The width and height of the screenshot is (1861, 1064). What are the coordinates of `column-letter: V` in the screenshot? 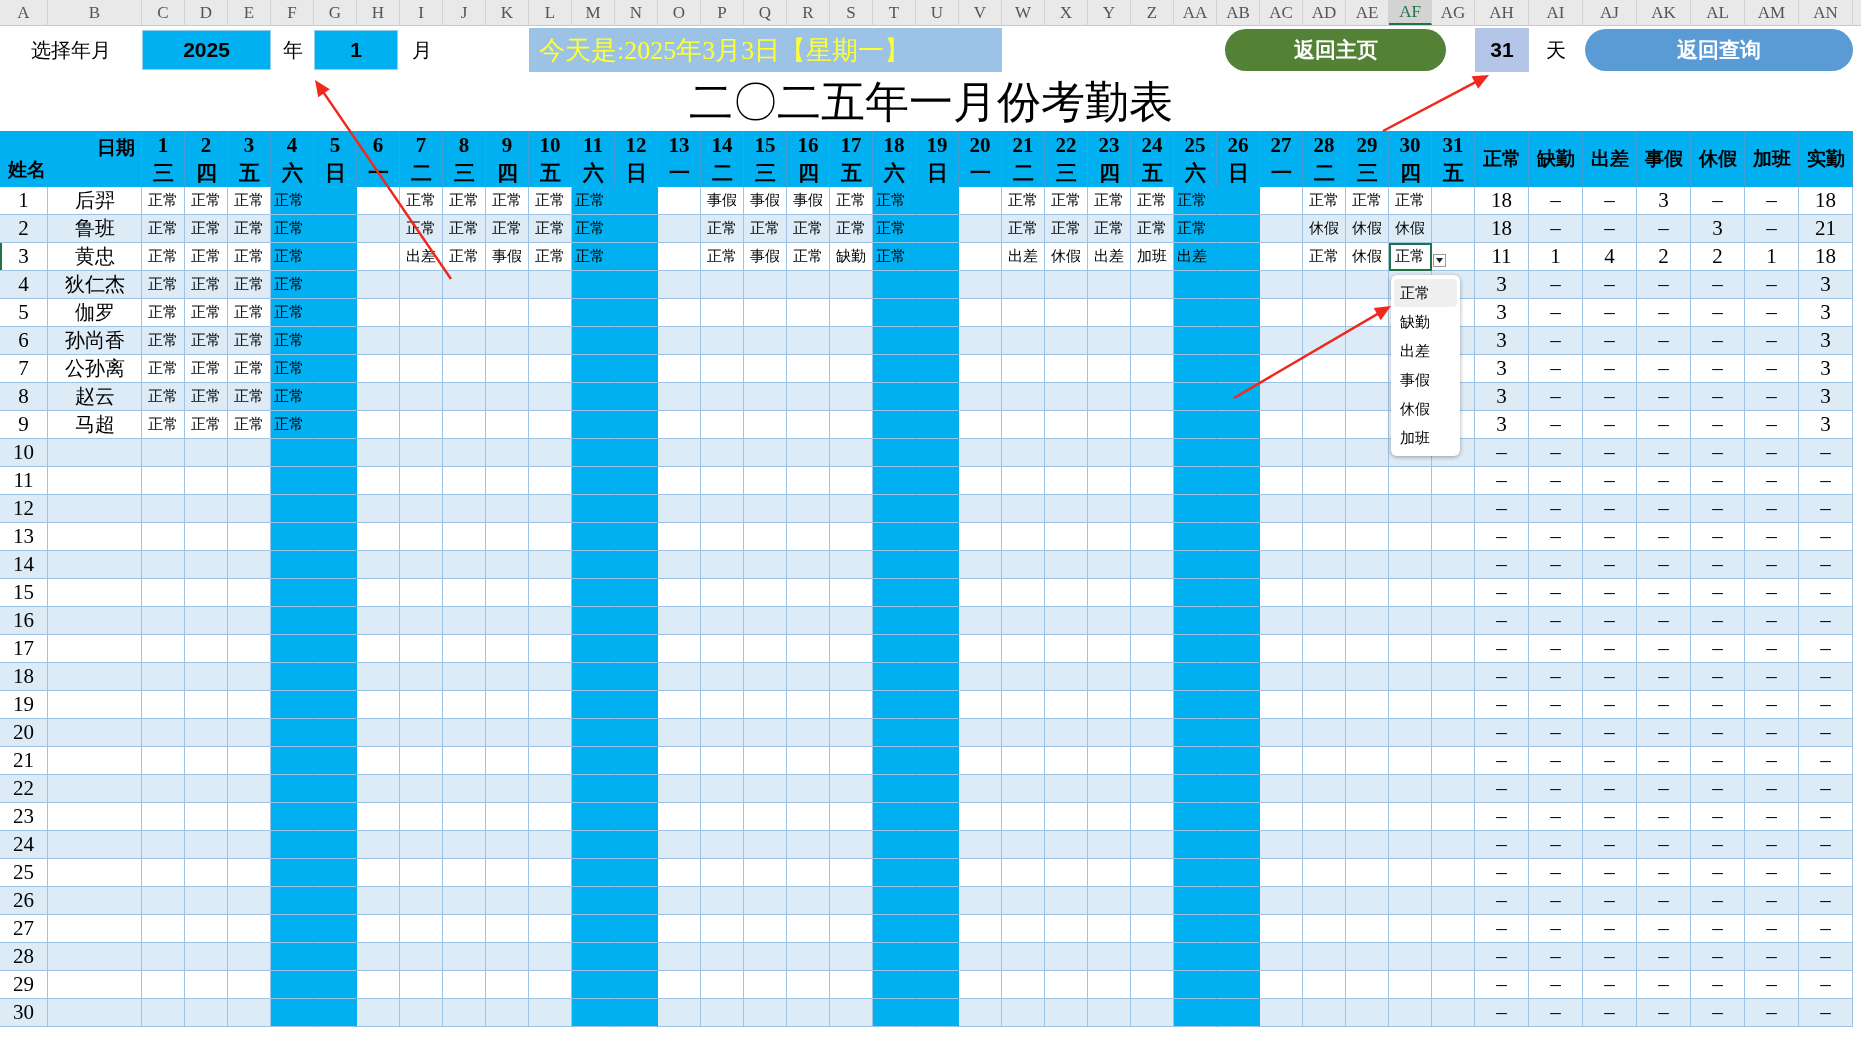 It's located at (980, 12).